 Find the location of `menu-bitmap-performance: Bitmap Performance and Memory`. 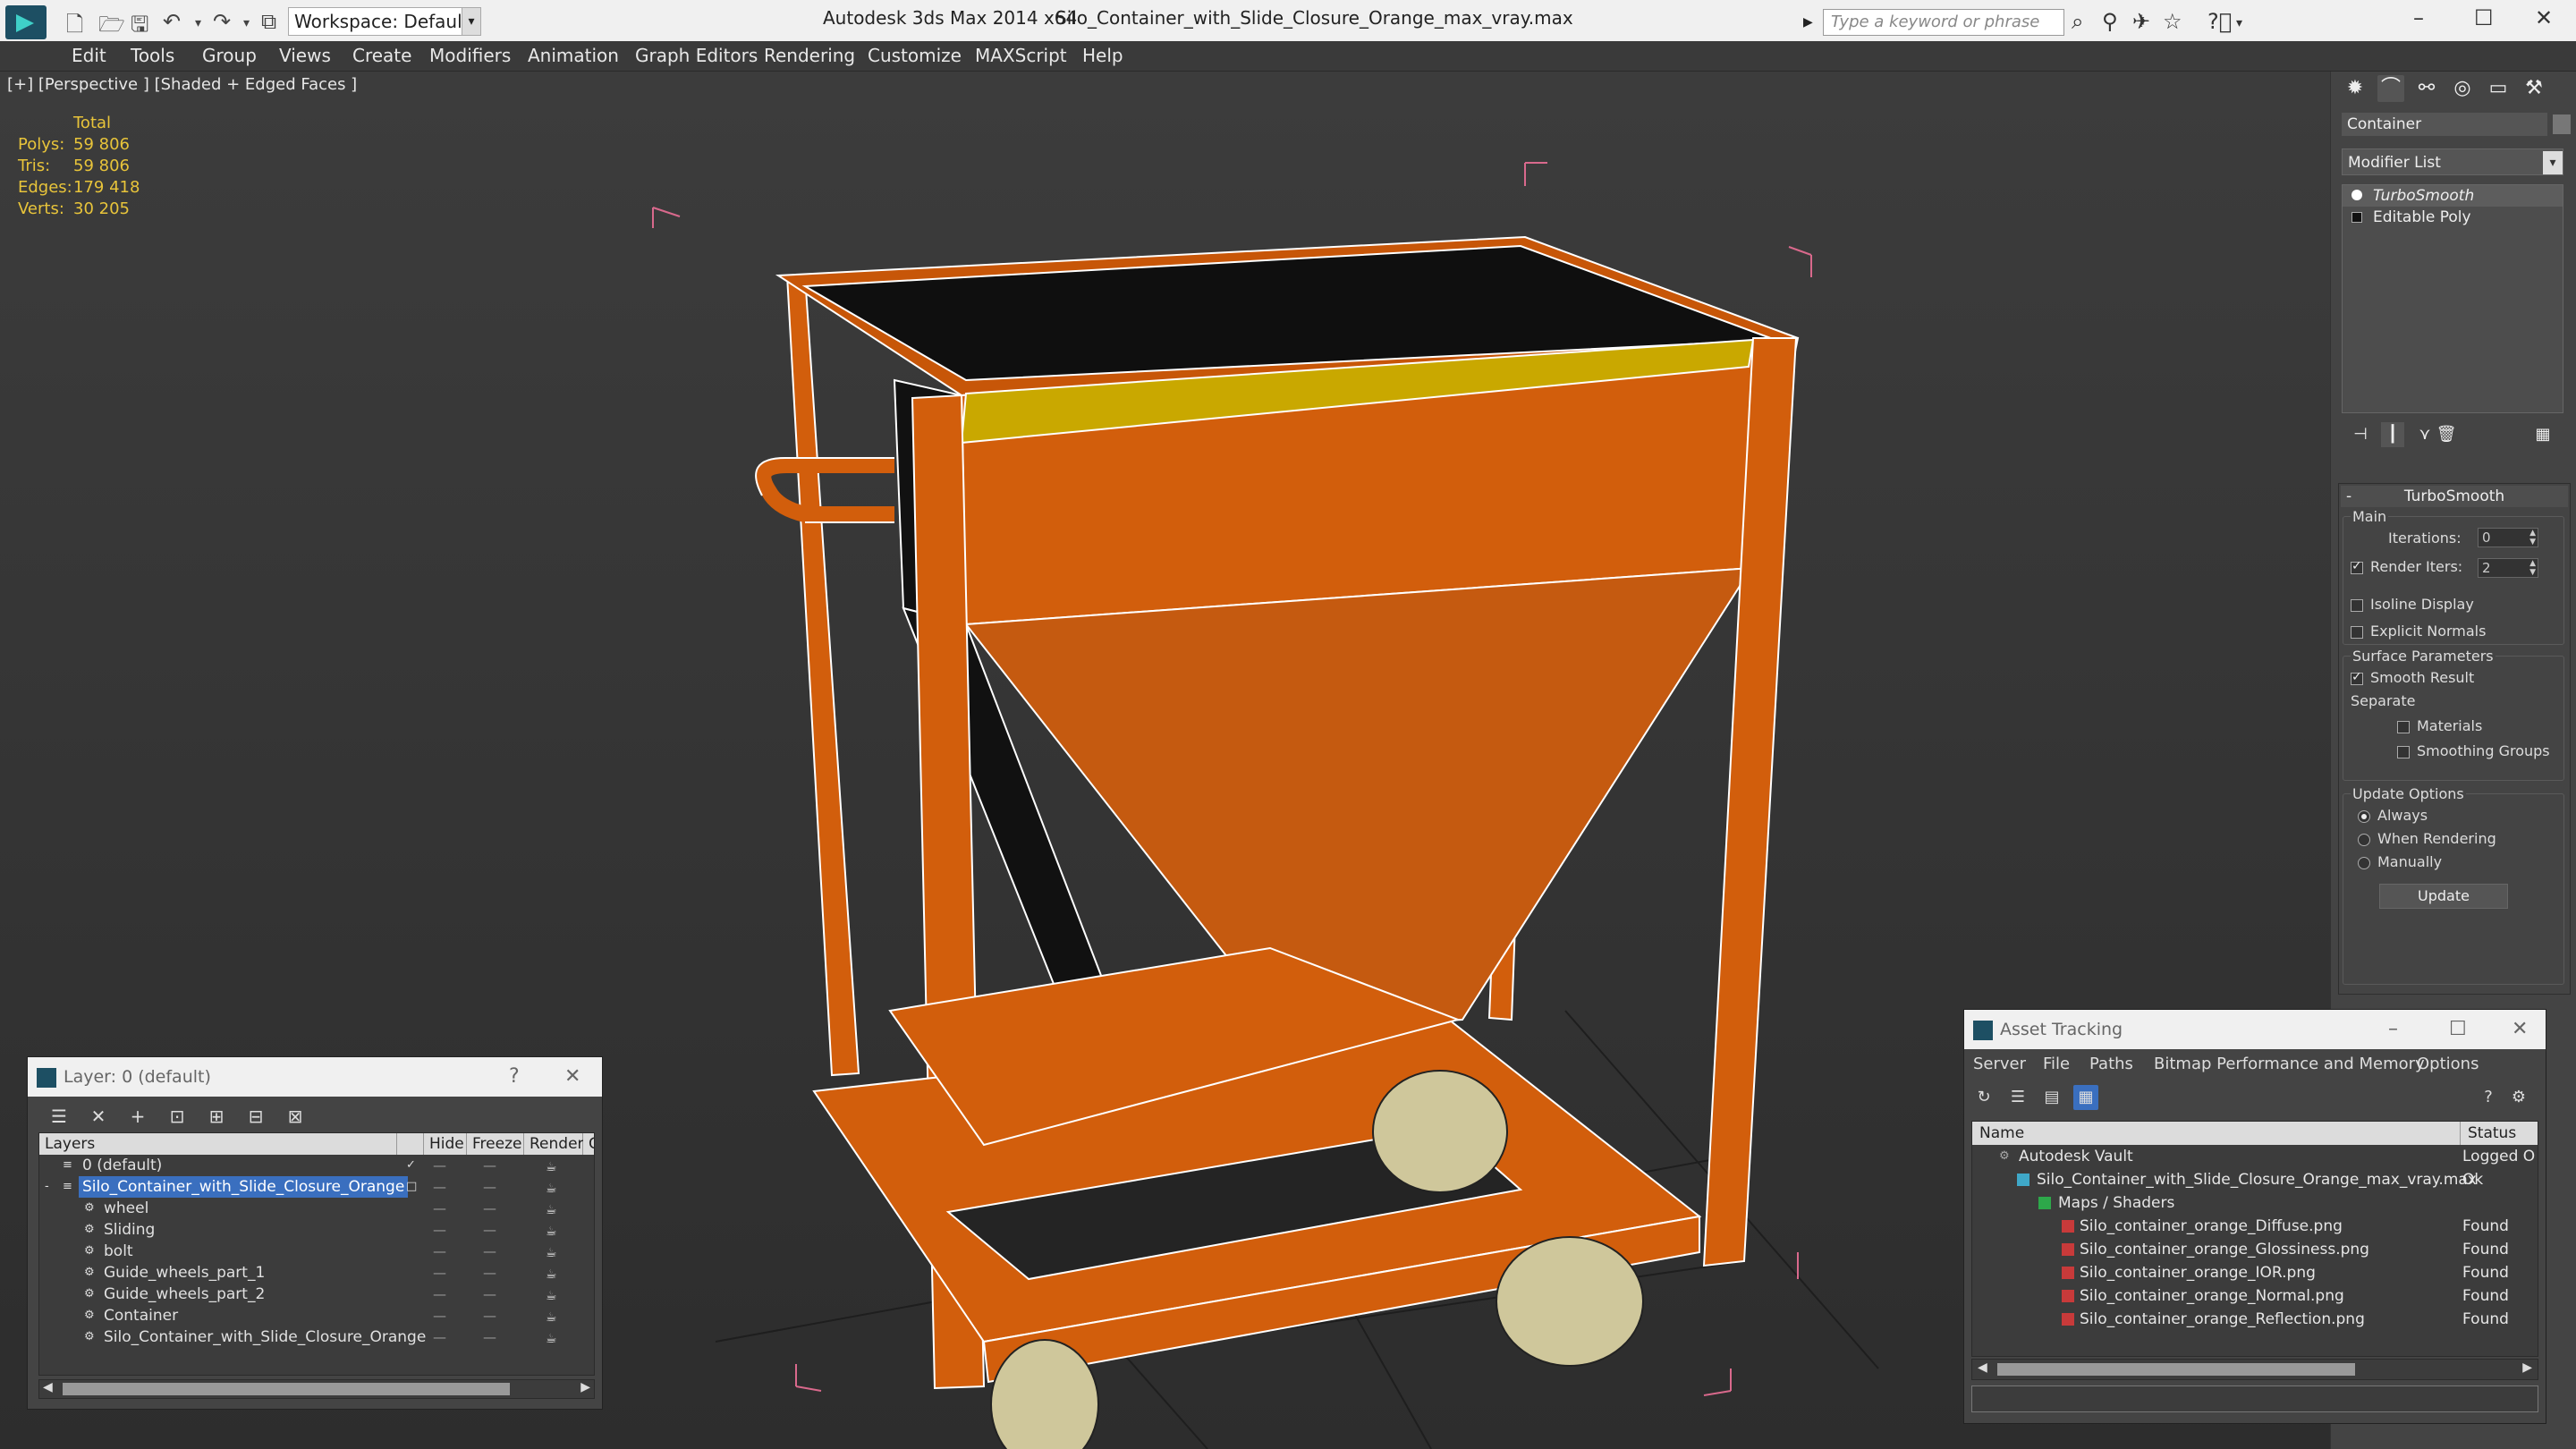

menu-bitmap-performance: Bitmap Performance and Memory is located at coordinates (2289, 1064).